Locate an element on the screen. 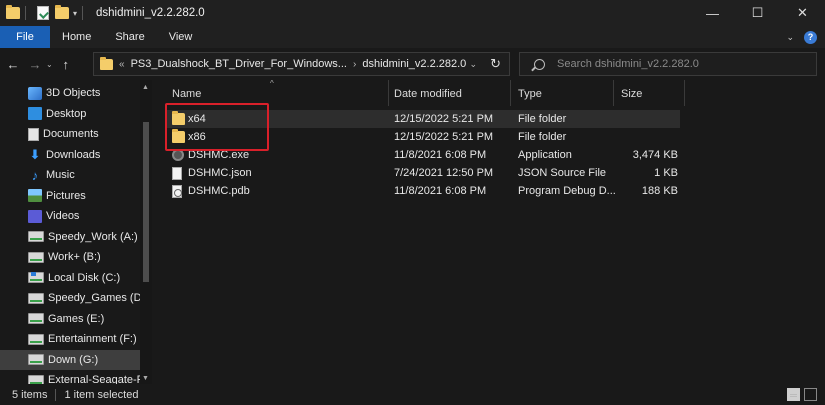 This screenshot has width=825, height=405. minimize-button: — is located at coordinates (712, 13).